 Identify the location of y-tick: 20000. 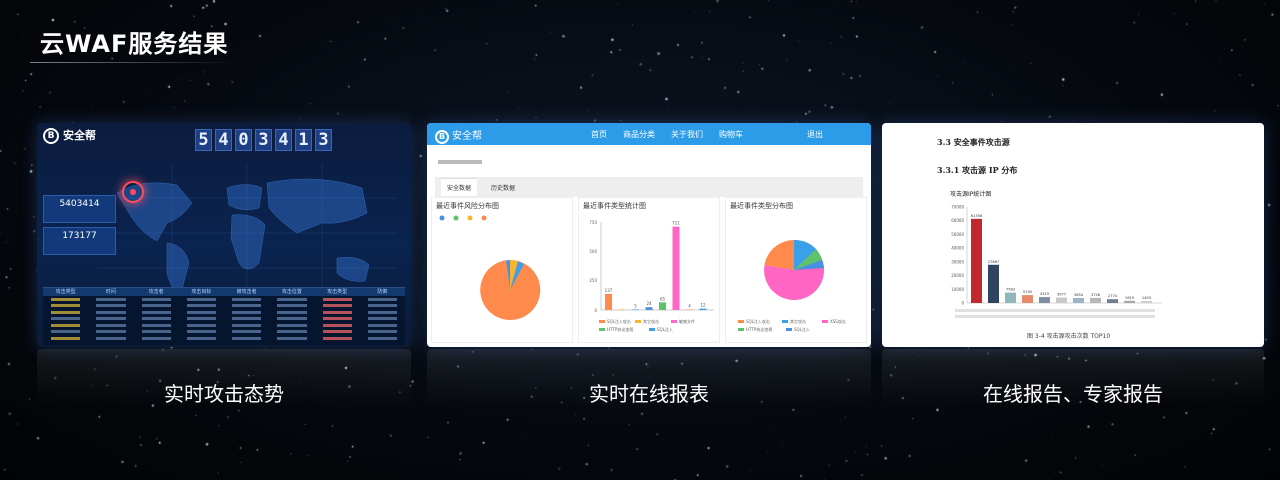
(957, 275).